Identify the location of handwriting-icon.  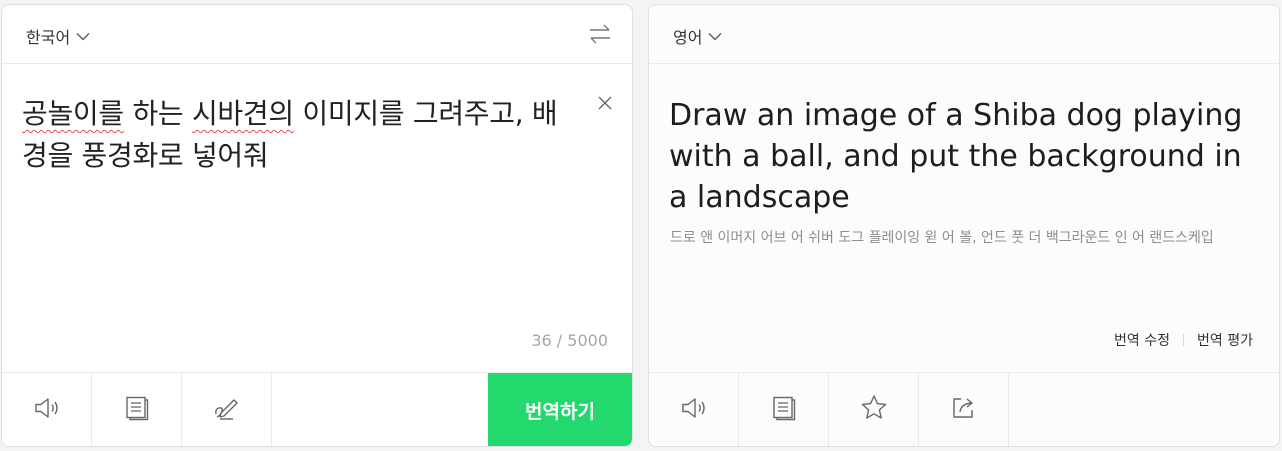
(227, 410).